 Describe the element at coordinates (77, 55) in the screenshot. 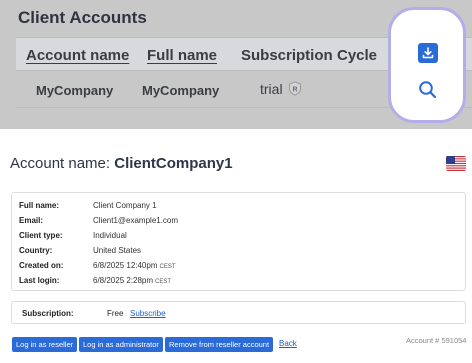

I see `column-header-account-name: Account name` at that location.